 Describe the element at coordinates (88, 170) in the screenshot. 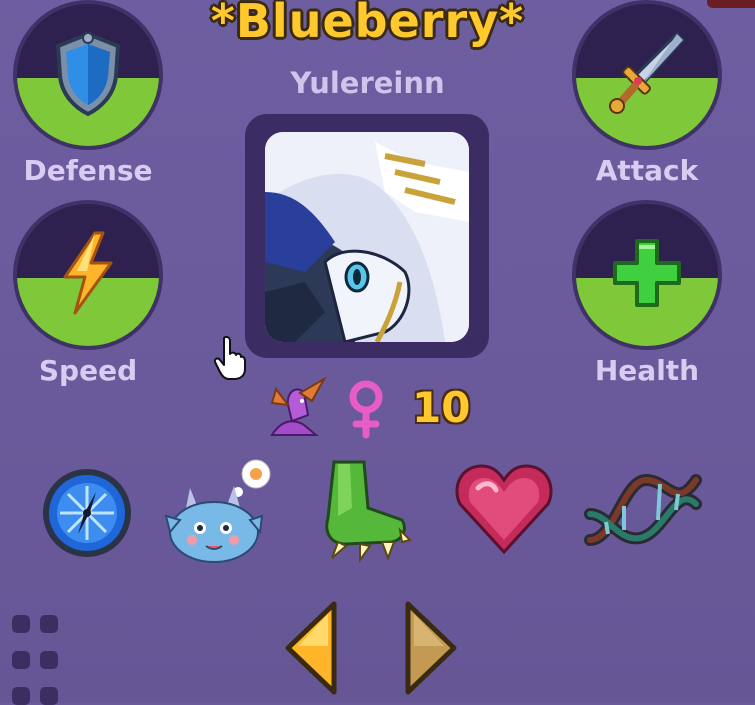

I see `stat-defense-label: Defense` at that location.